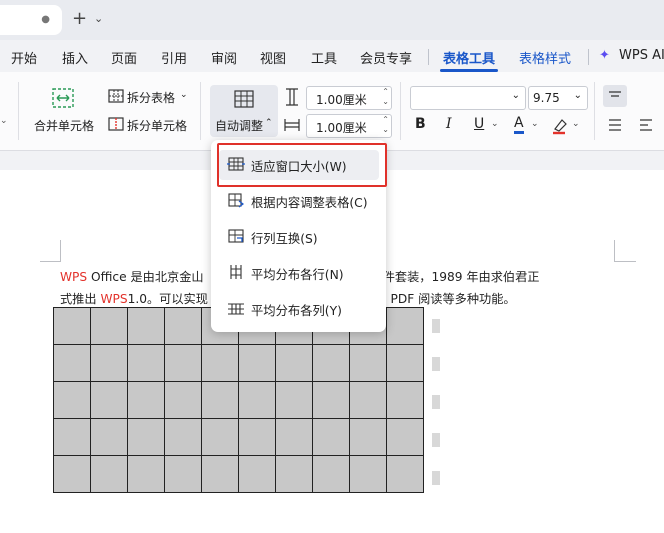 Image resolution: width=664 pixels, height=533 pixels. I want to click on auto-adjust-button: 自动调整 ⌃, so click(244, 111).